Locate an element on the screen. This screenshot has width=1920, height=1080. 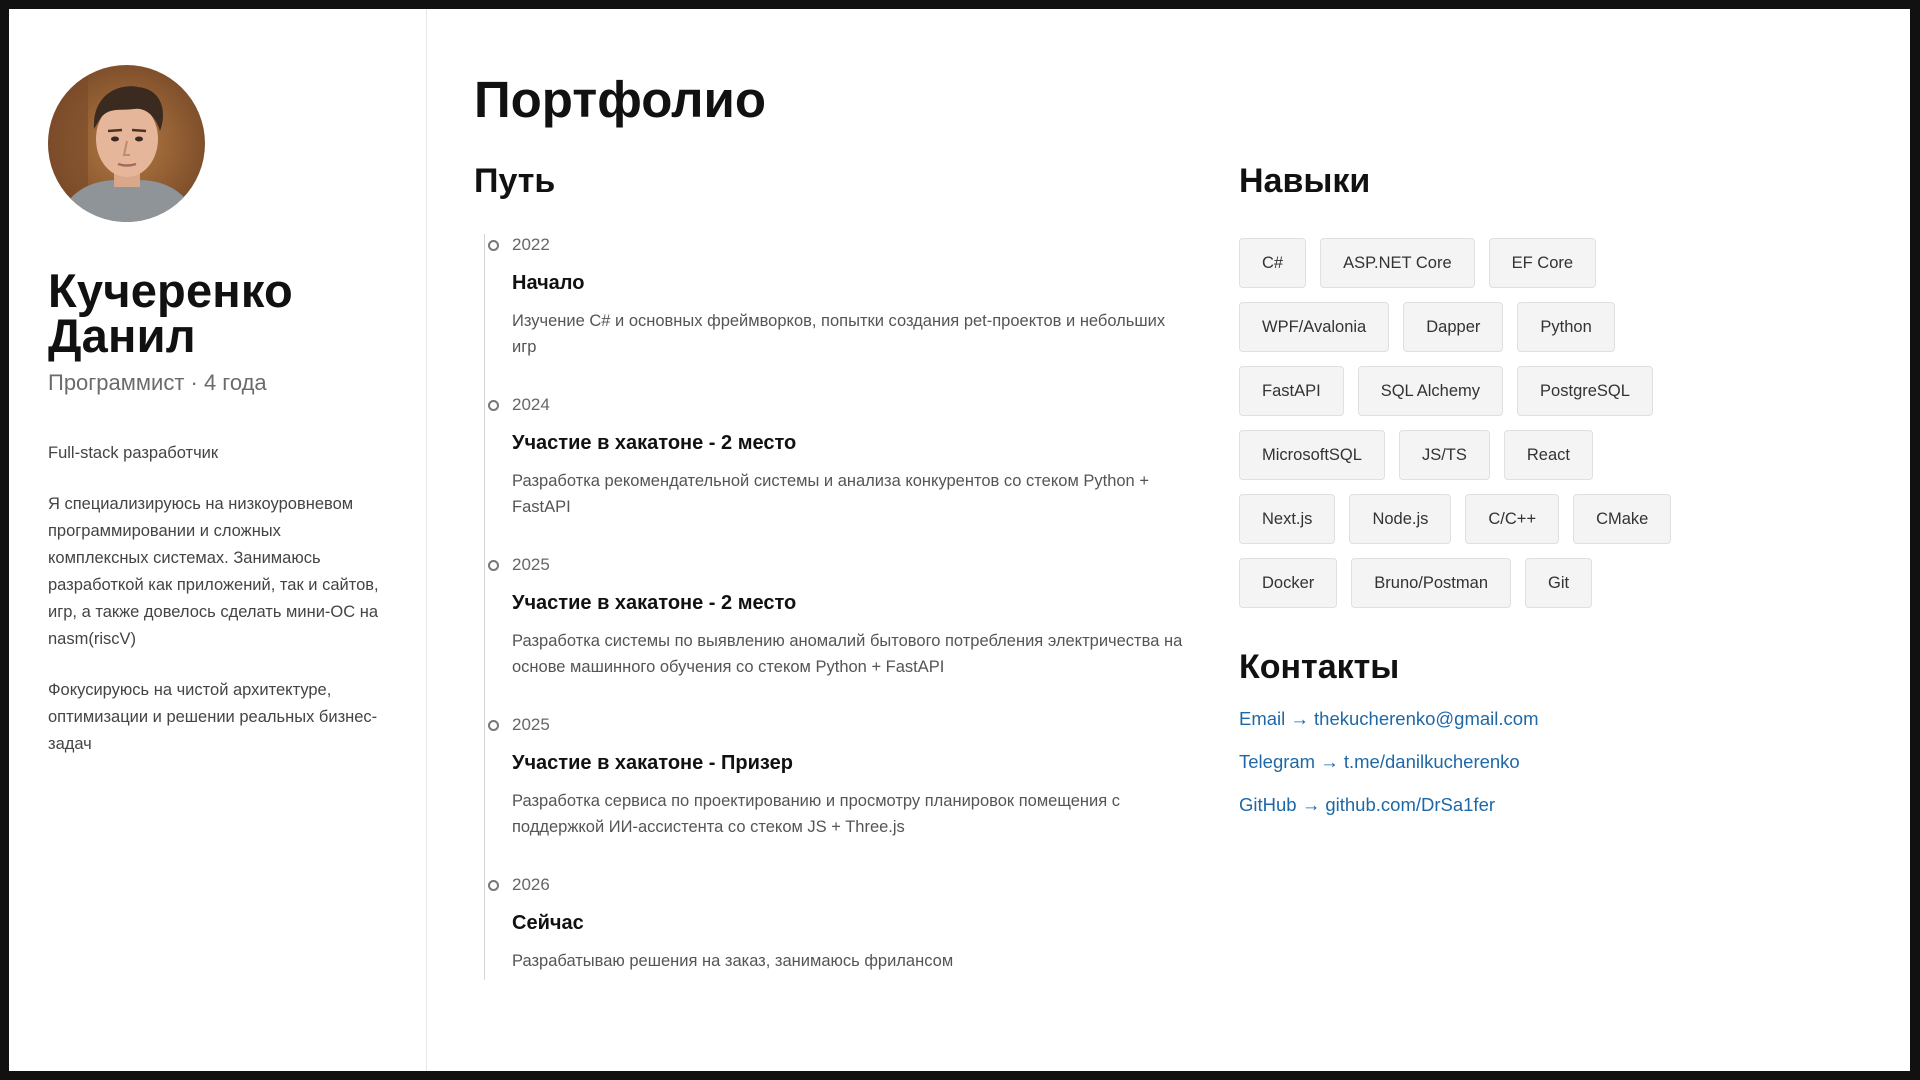
skill-chip: Python is located at coordinates (1566, 327).